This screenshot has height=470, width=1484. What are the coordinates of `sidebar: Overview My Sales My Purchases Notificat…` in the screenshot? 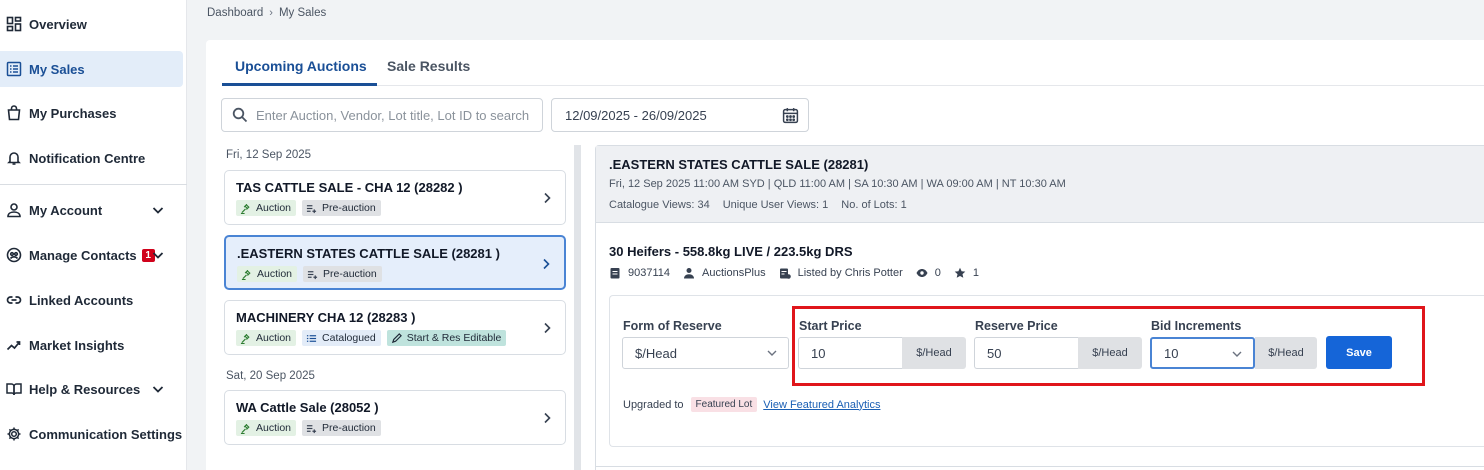 It's located at (93, 235).